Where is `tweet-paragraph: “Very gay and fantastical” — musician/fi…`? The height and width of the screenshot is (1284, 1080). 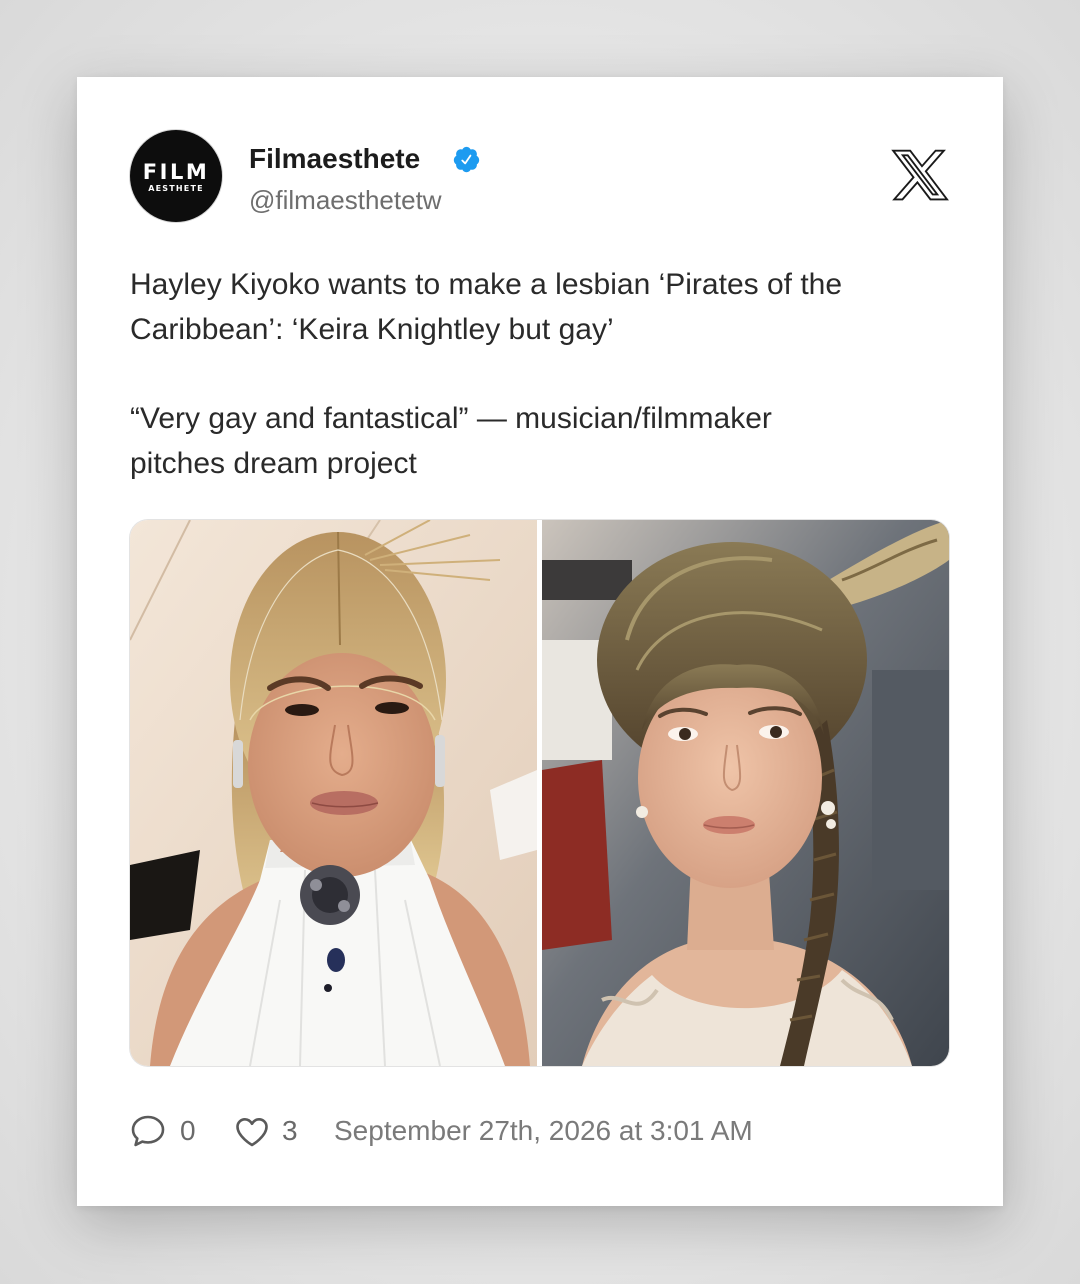
tweet-paragraph: “Very gay and fantastical” — musician/fi… is located at coordinates (540, 441).